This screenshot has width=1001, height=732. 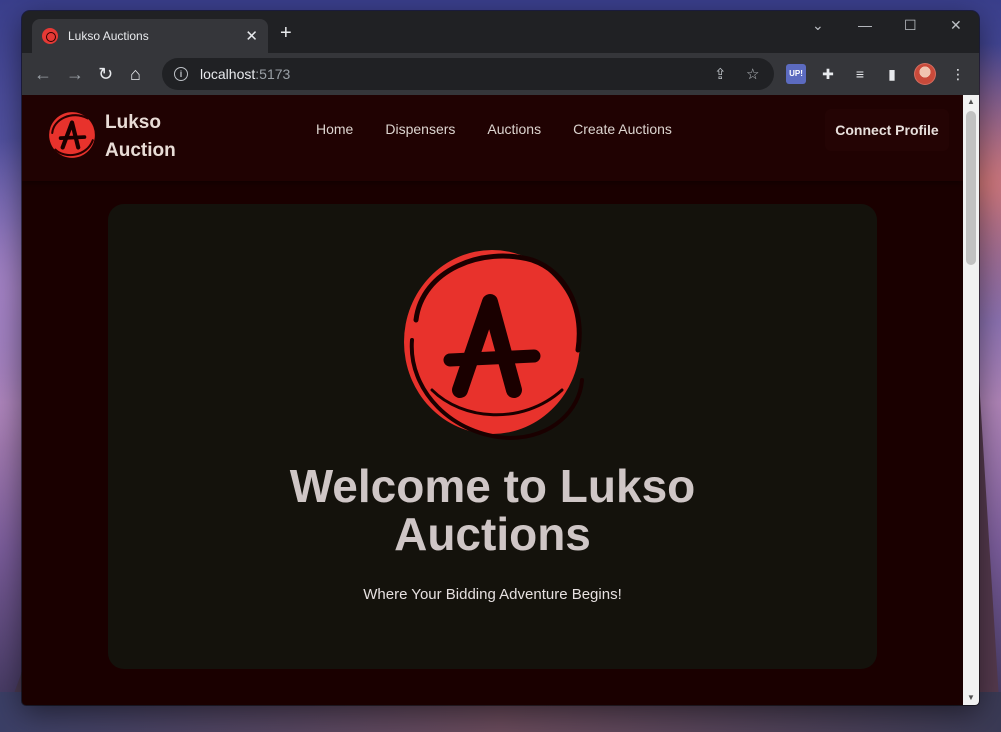 What do you see at coordinates (273, 74) in the screenshot?
I see `url-port: :5173` at bounding box center [273, 74].